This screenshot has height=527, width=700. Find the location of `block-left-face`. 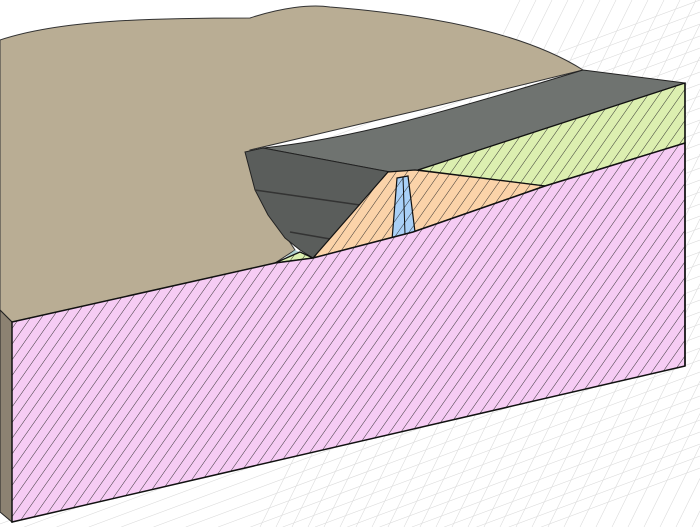

block-left-face is located at coordinates (6, 416).